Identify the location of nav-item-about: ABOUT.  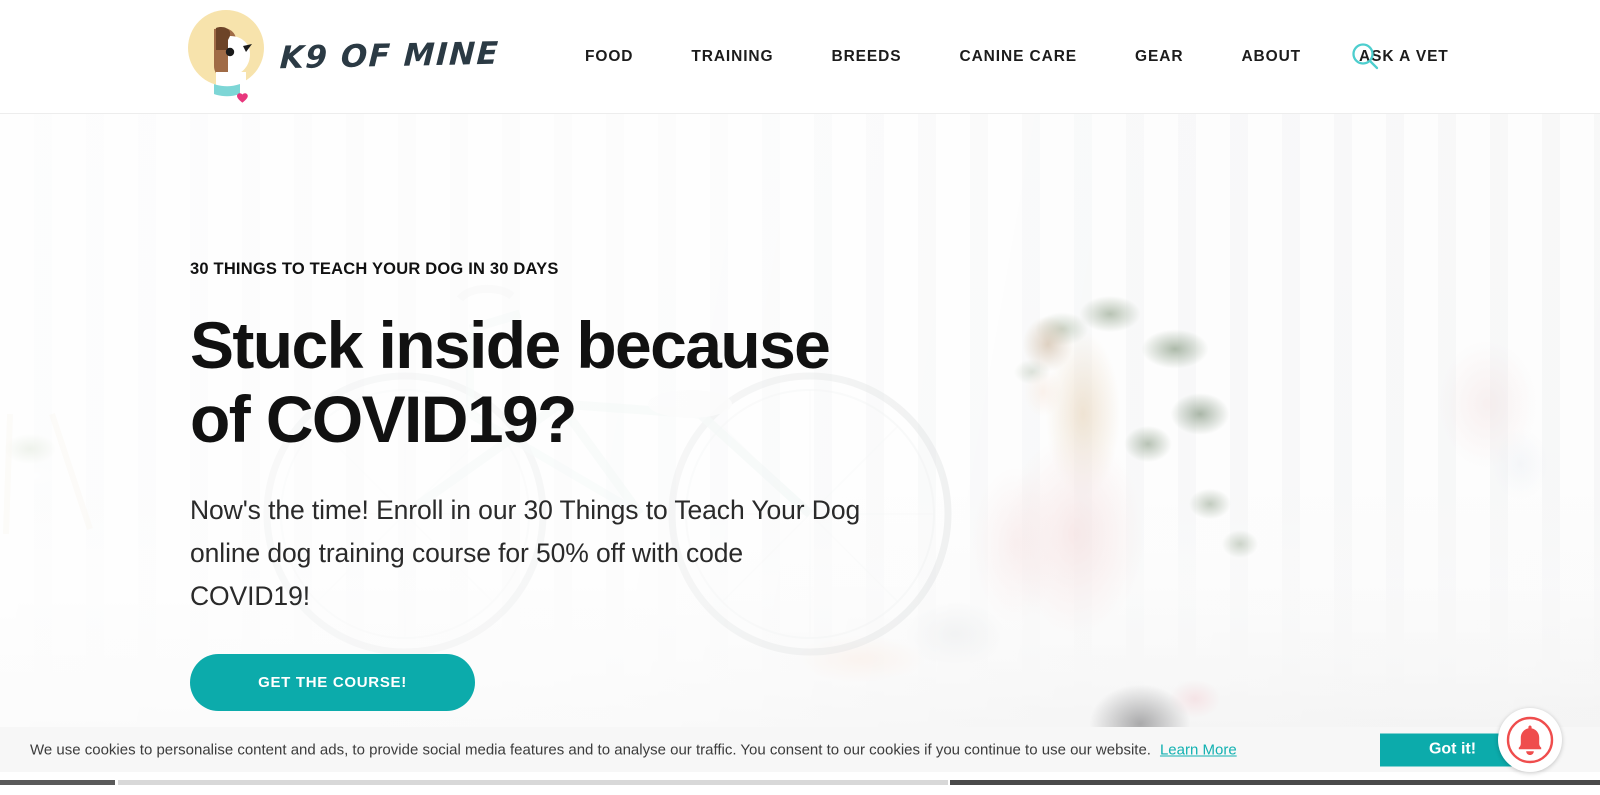
(1271, 57).